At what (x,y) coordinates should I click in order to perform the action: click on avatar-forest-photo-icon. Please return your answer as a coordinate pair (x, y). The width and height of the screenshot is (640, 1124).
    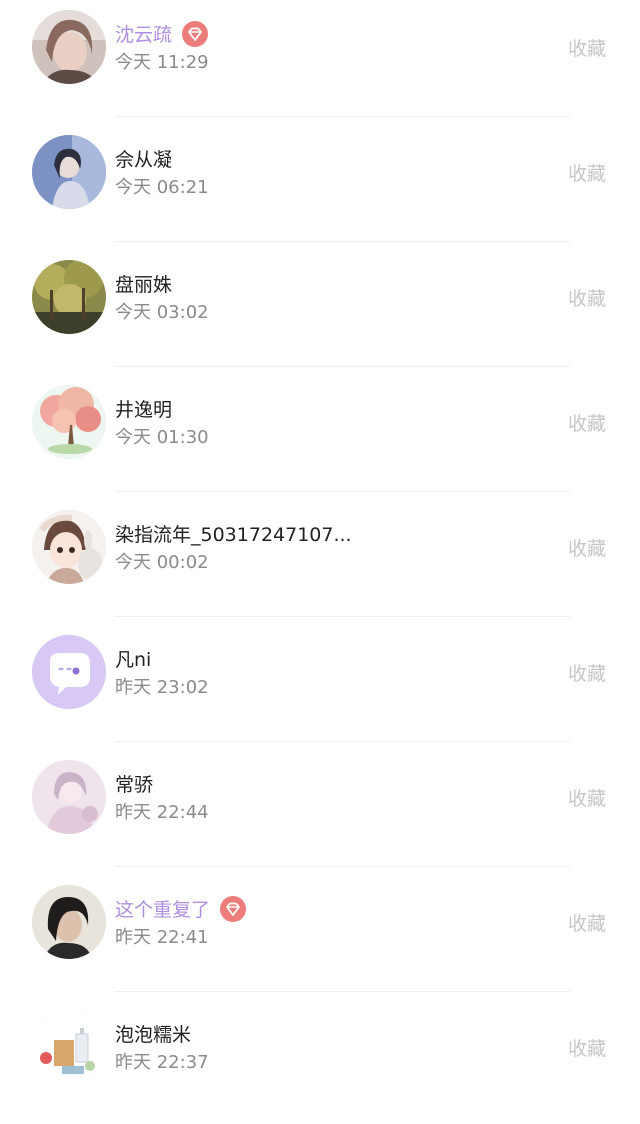
    Looking at the image, I should click on (69, 297).